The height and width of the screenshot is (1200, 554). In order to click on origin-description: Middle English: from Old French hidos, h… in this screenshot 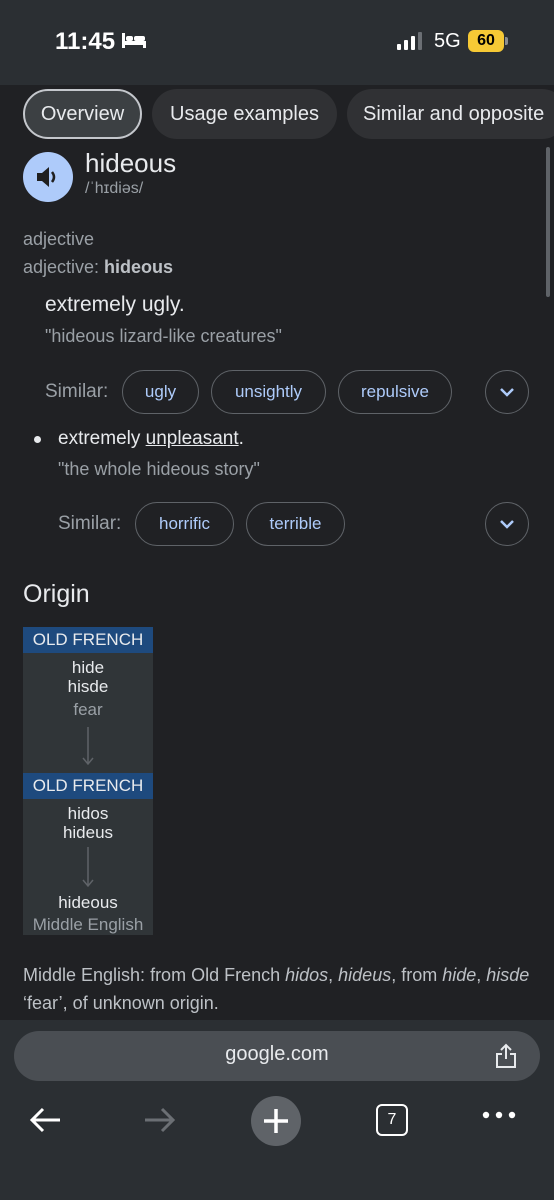, I will do `click(278, 989)`.